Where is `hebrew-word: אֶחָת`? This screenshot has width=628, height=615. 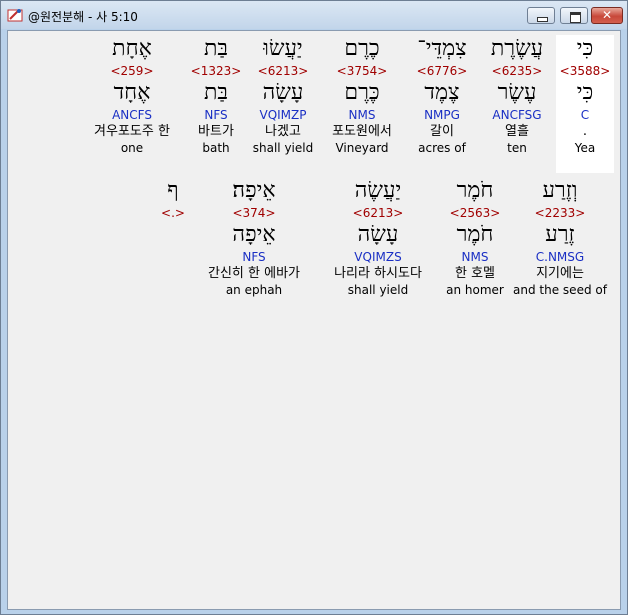 hebrew-word: אֶחָת is located at coordinates (132, 48).